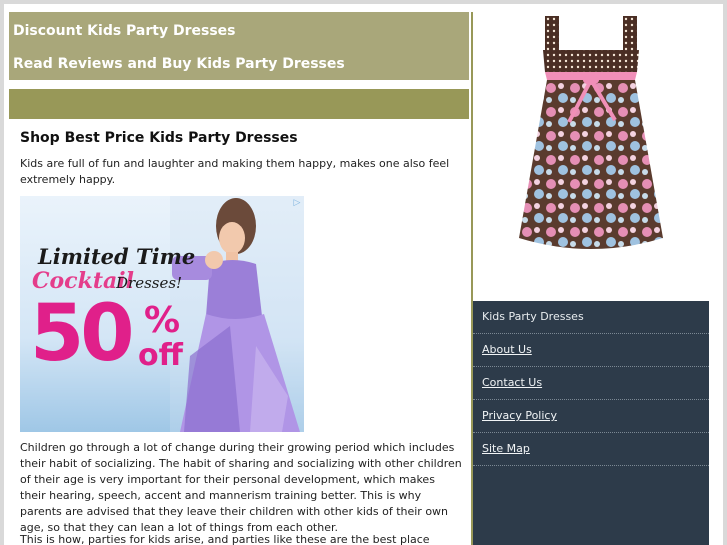 This screenshot has height=545, width=727. Describe the element at coordinates (591, 350) in the screenshot. I see `sidebar-item-about-us: About Us` at that location.